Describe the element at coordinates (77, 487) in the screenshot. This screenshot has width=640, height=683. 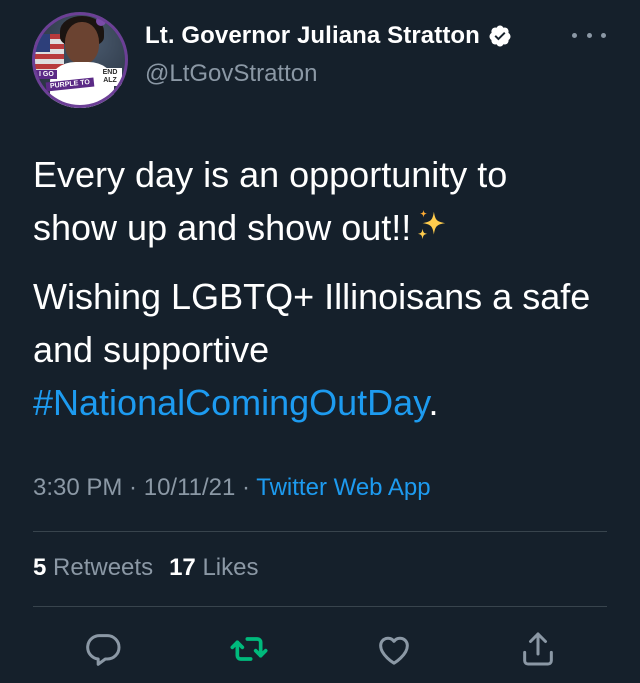
I see `tweet-time: 3:30 PM` at that location.